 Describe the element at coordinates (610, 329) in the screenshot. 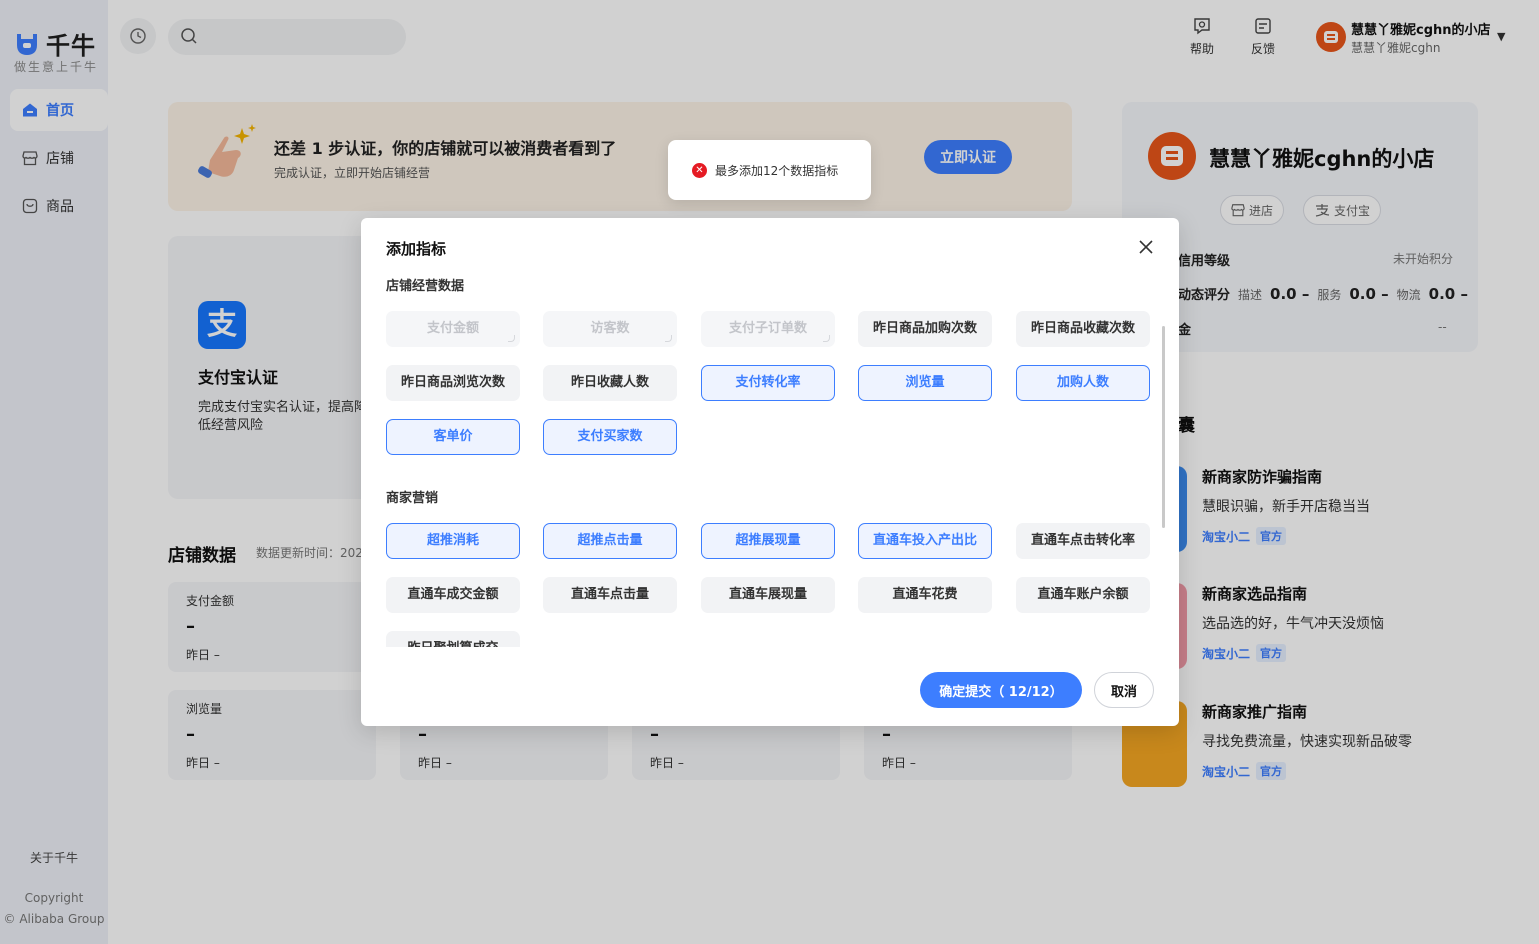

I see `metric-option: 访客数` at that location.